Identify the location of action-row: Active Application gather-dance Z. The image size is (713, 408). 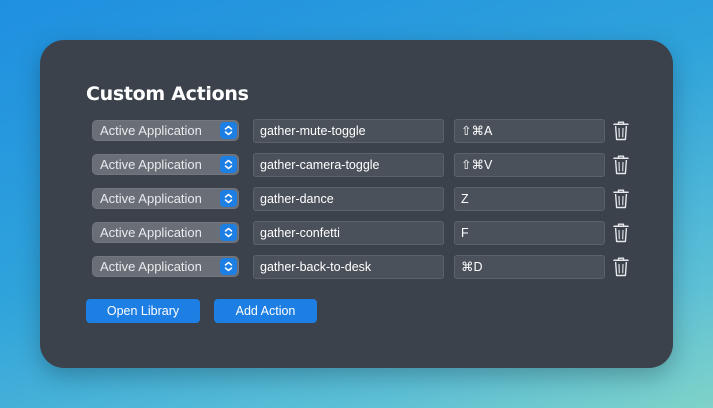
(372, 199).